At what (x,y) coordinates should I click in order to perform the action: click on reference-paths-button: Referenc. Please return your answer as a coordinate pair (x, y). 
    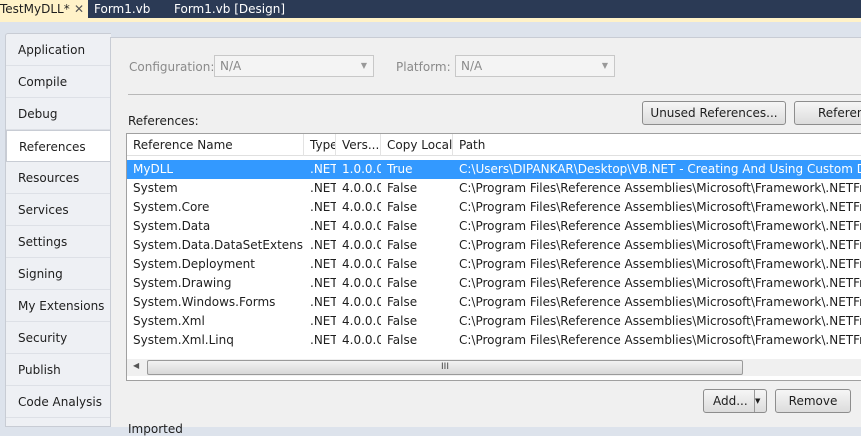
    Looking at the image, I should click on (827, 113).